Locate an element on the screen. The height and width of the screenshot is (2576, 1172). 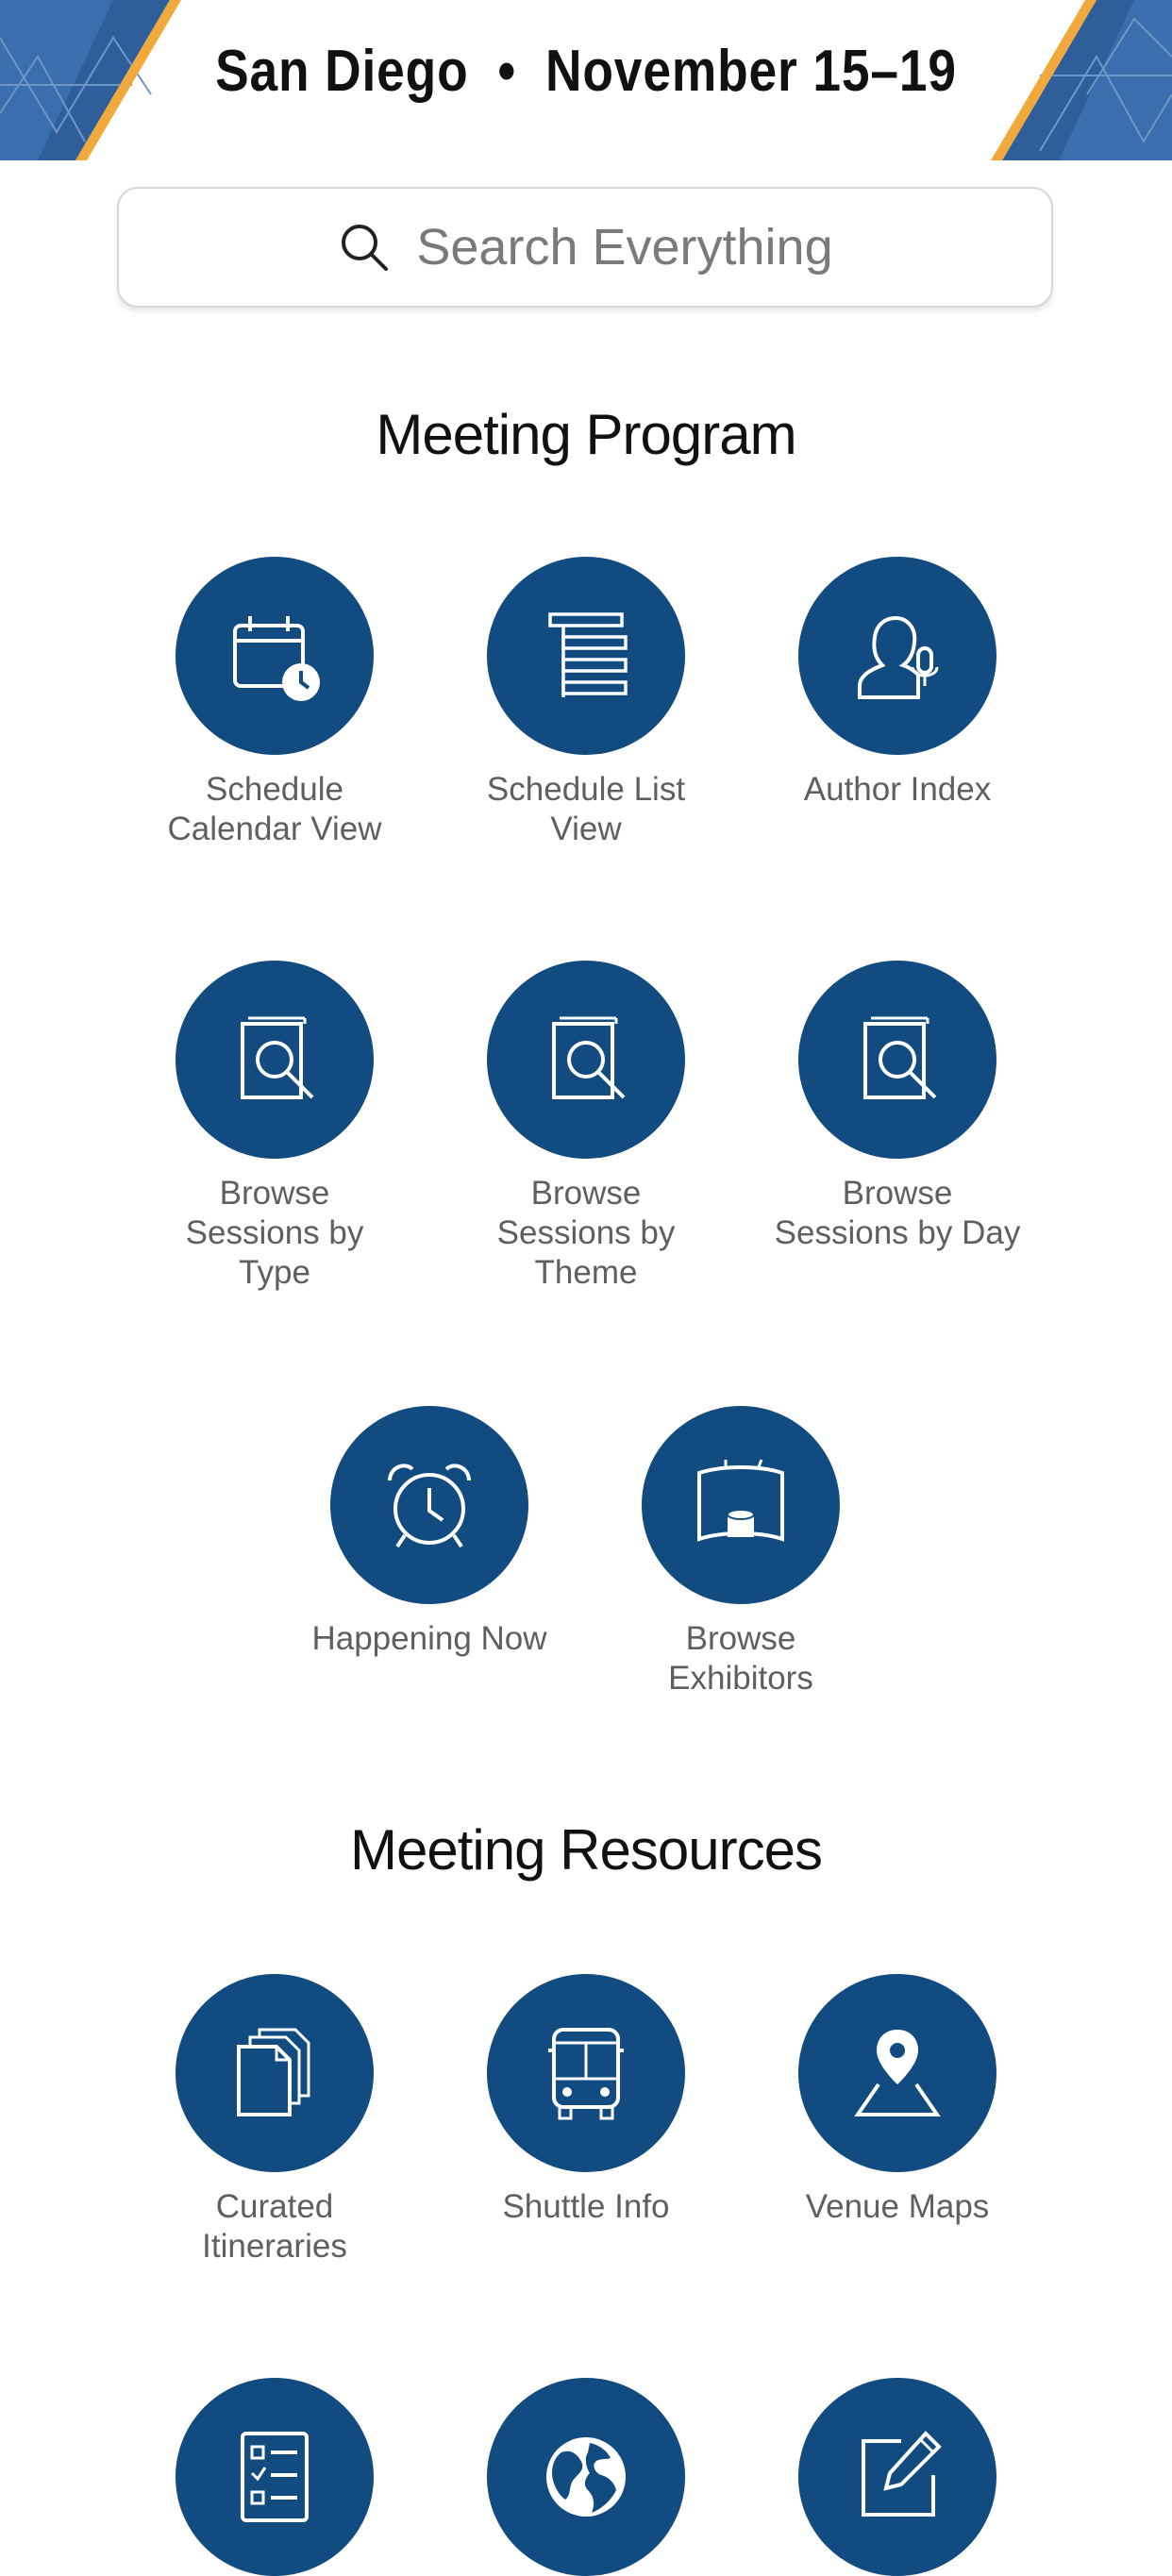
list-icon is located at coordinates (586, 656).